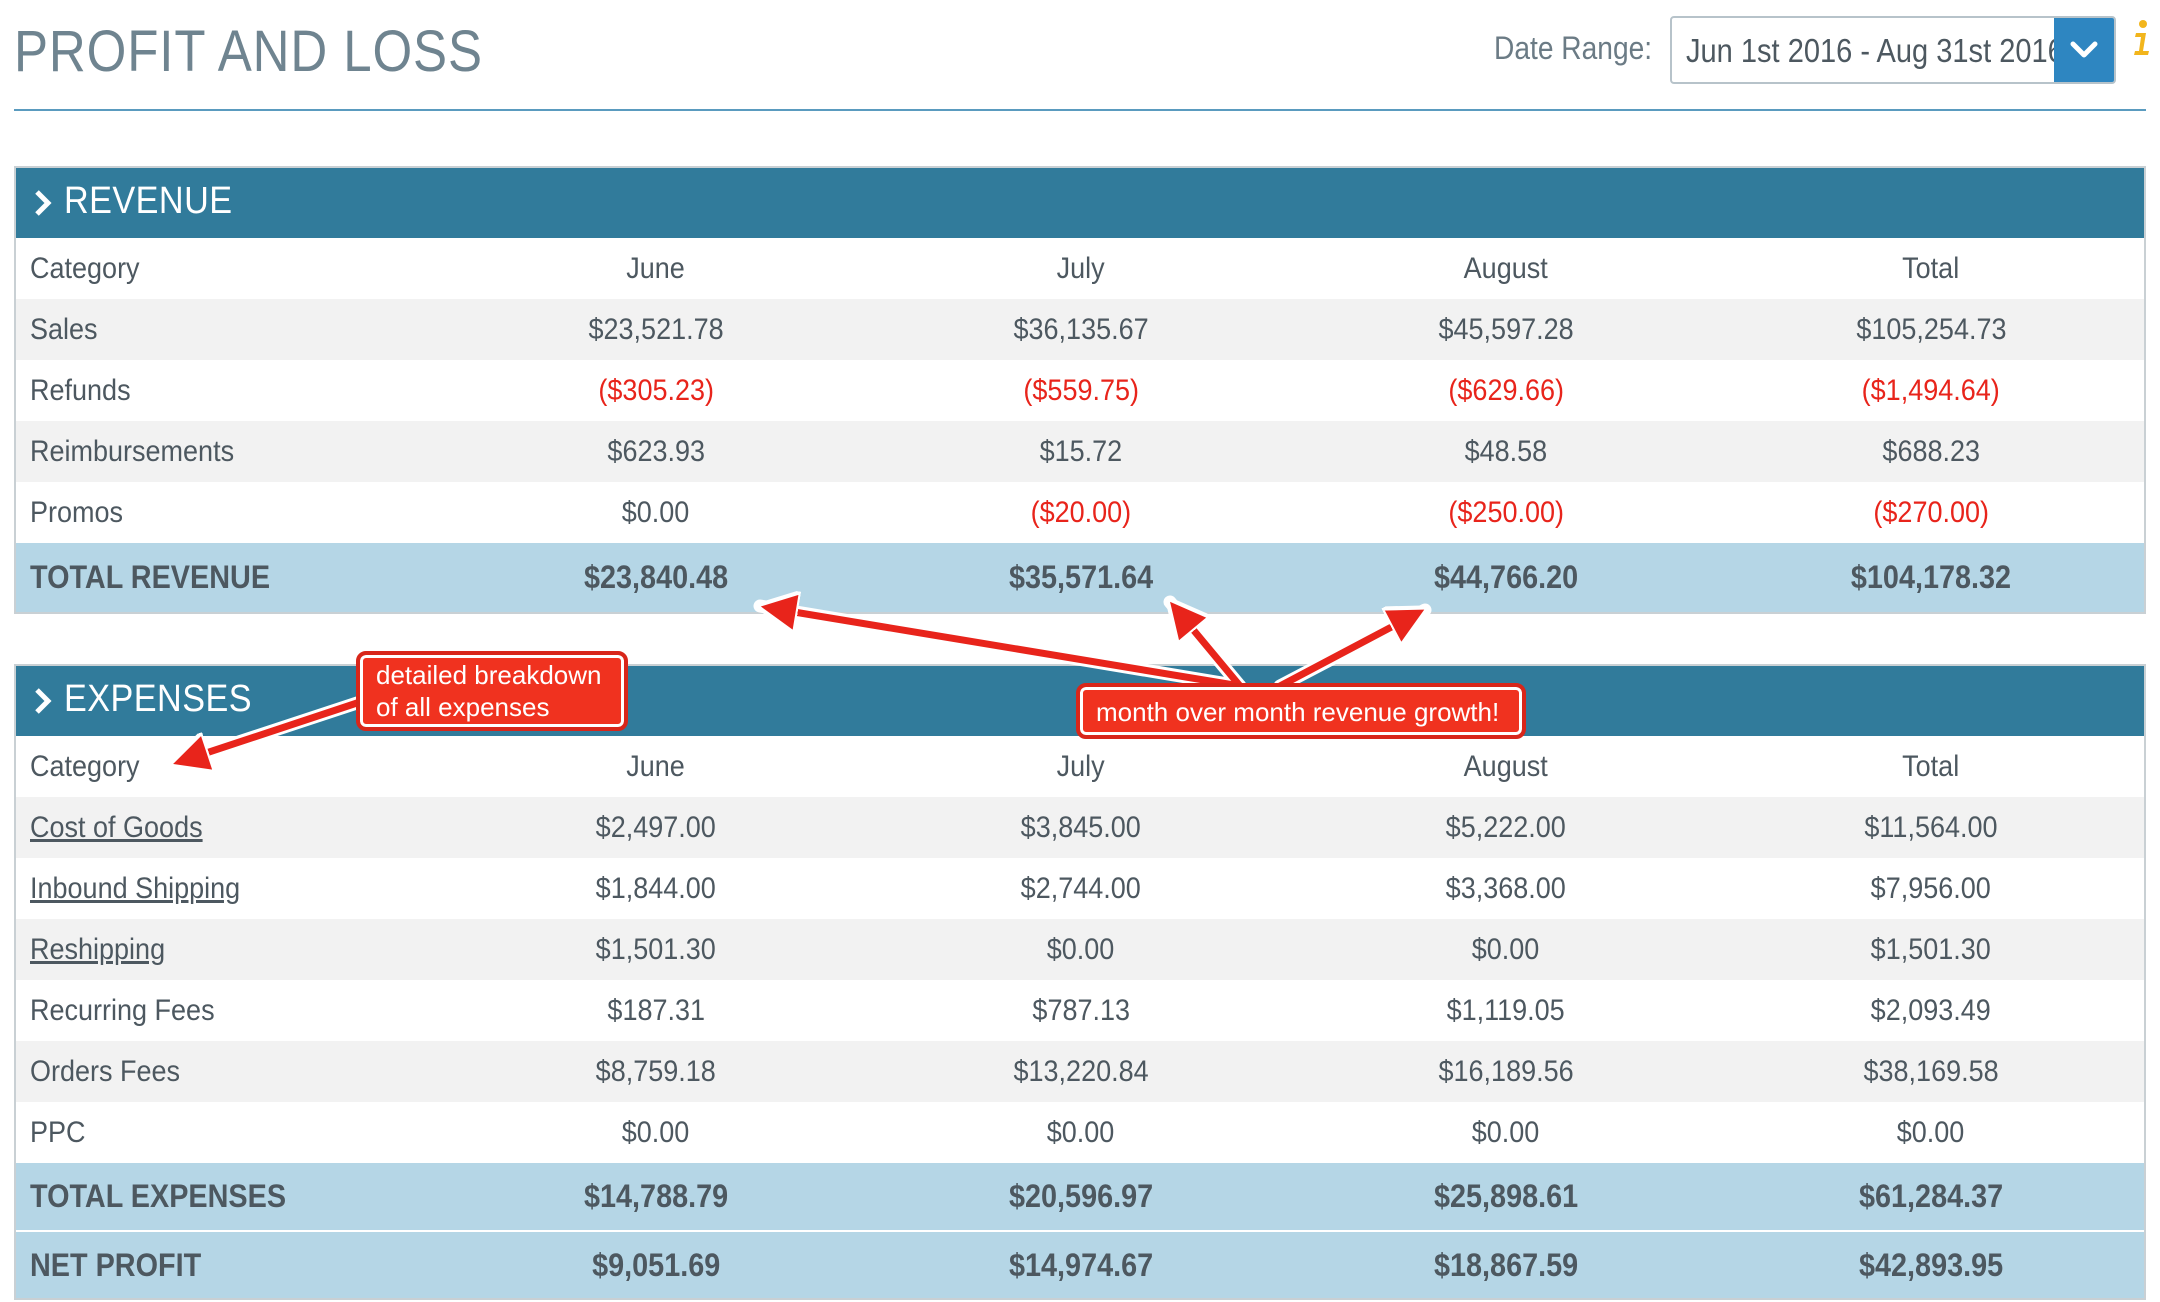  Describe the element at coordinates (64, 329) in the screenshot. I see `row-category: Sales` at that location.